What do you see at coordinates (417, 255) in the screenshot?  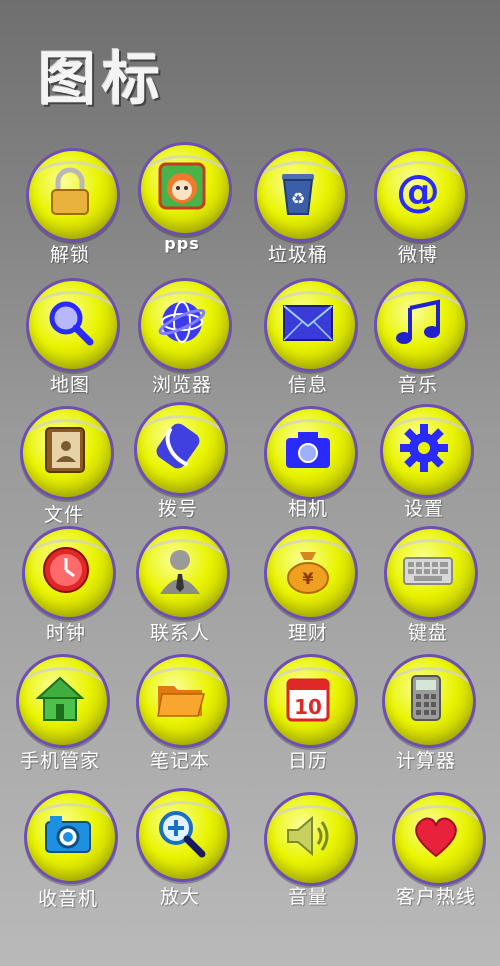 I see `app-label: 微博` at bounding box center [417, 255].